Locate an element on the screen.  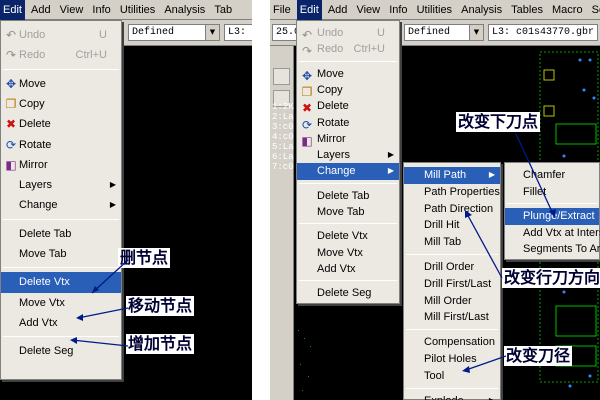
menu-item-label: Plunge/Extract is located at coordinates (559, 216).